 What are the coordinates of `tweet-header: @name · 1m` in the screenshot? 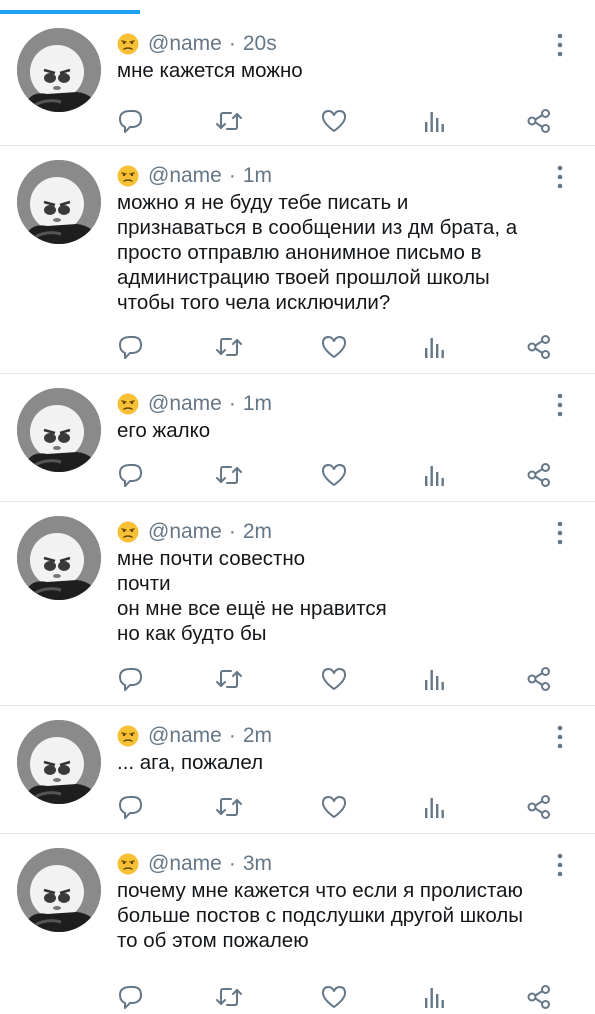 It's located at (194, 176).